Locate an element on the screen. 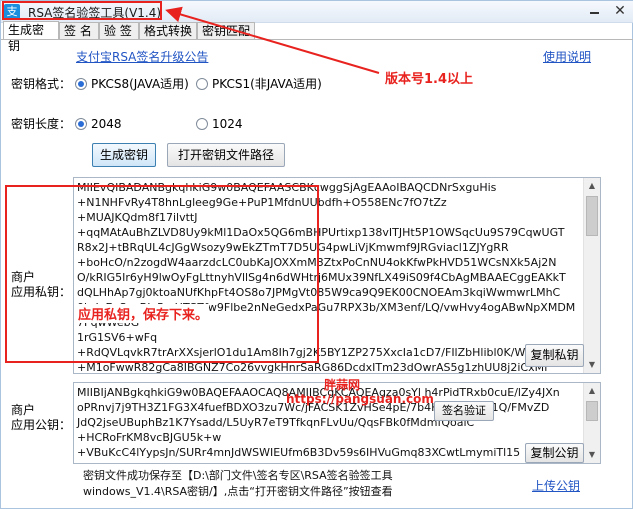  version-arrow is located at coordinates (272, 40).